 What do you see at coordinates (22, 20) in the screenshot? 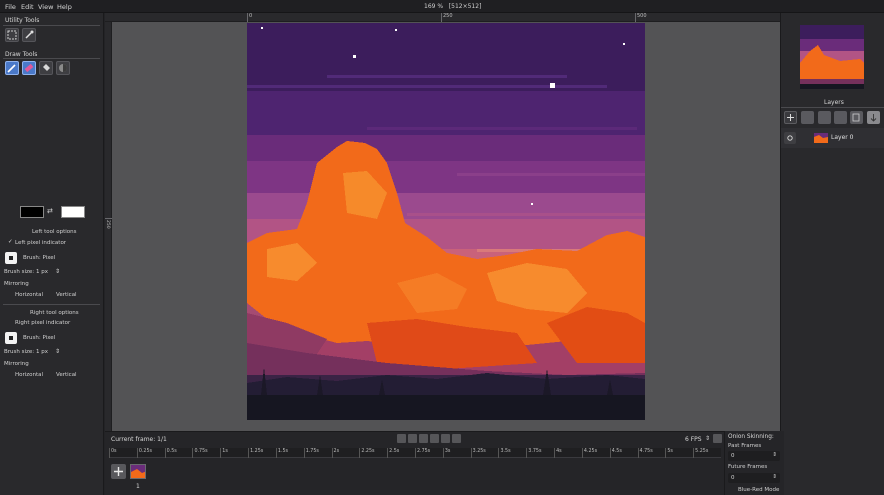
I see `utility-tools-title: Utility Tools` at bounding box center [22, 20].